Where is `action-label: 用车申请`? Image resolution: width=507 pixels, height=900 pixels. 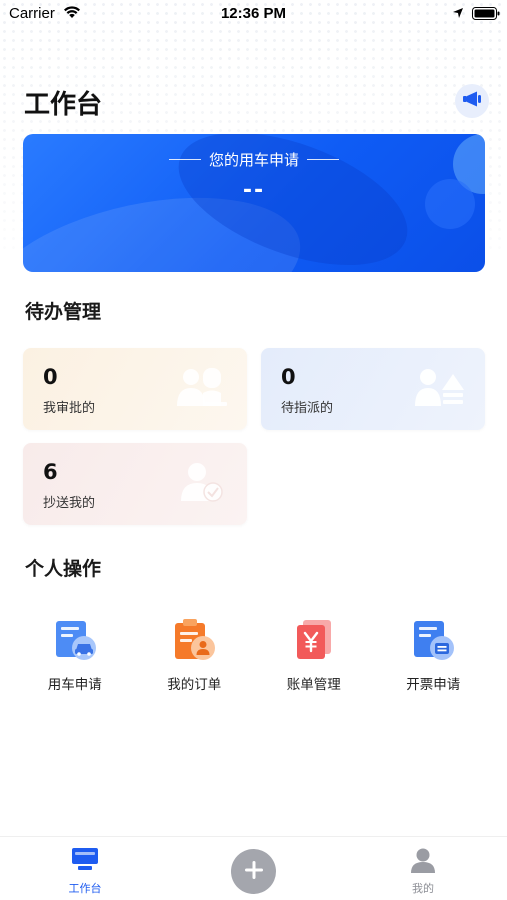 action-label: 用车申请 is located at coordinates (74, 685).